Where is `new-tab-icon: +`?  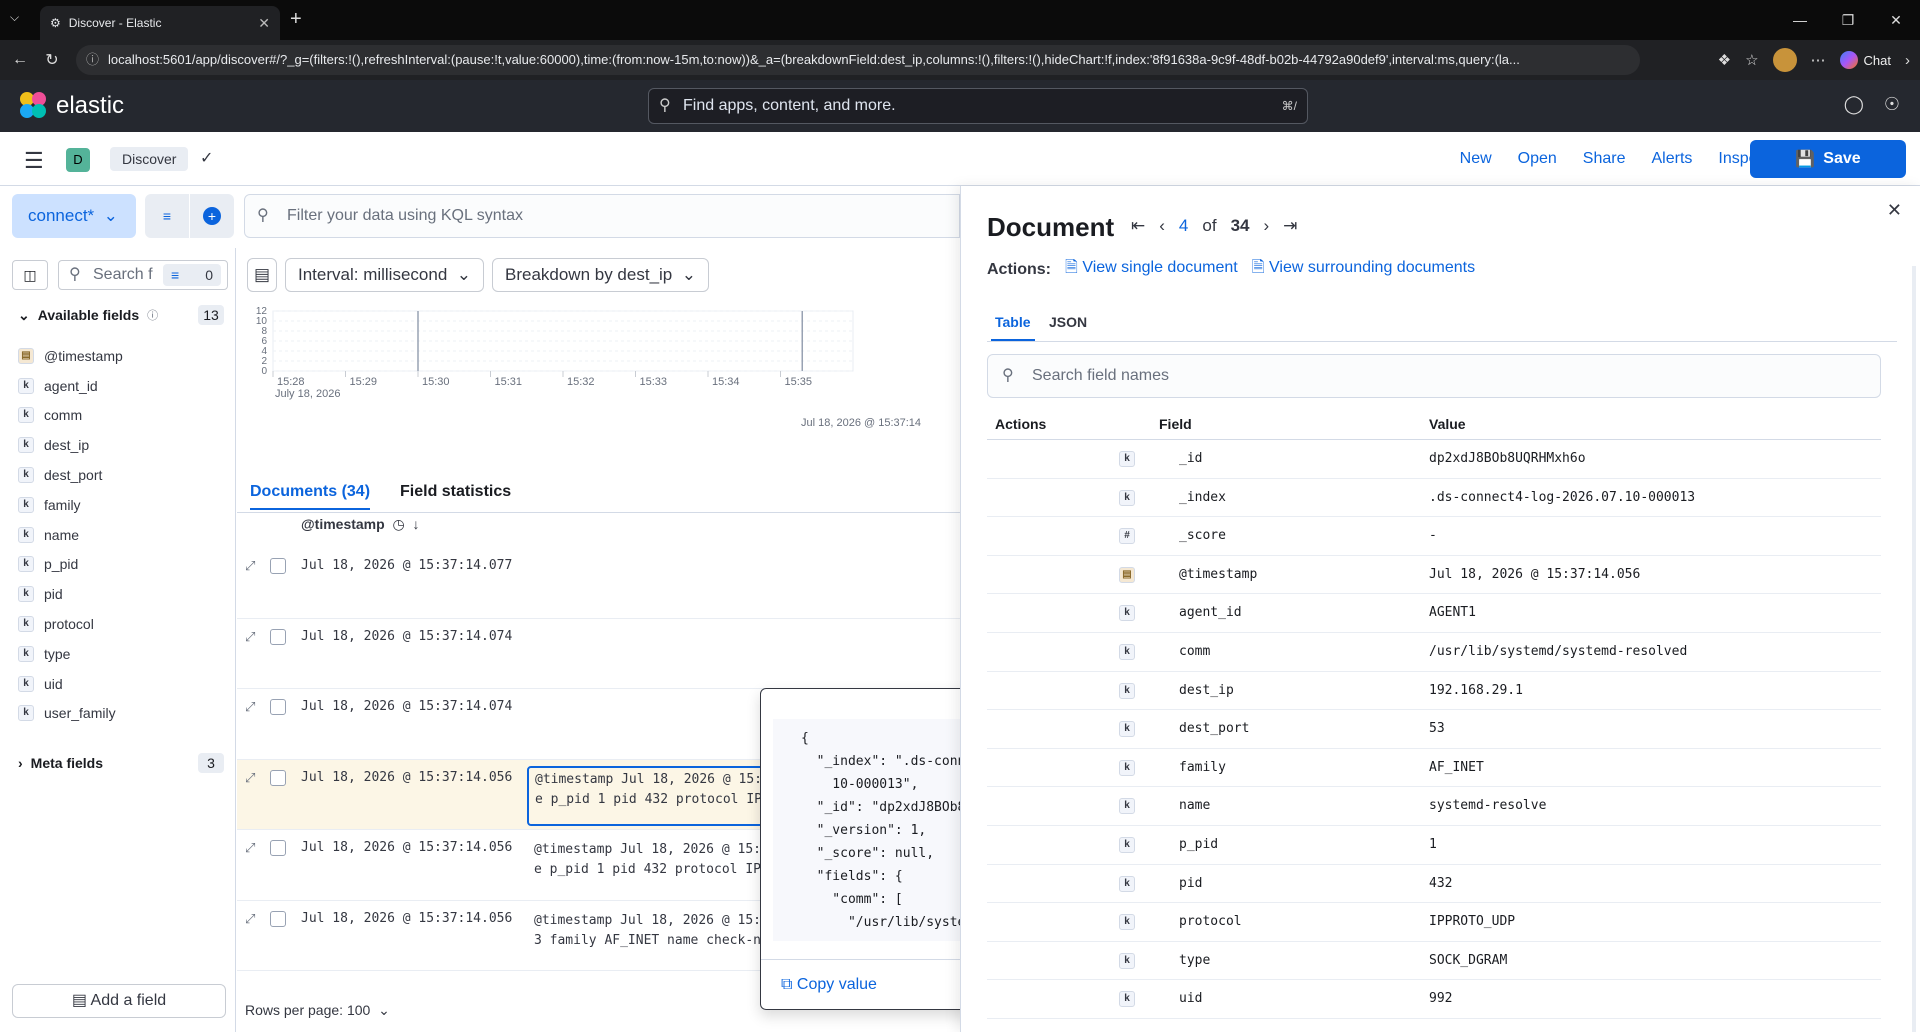 new-tab-icon: + is located at coordinates (296, 19).